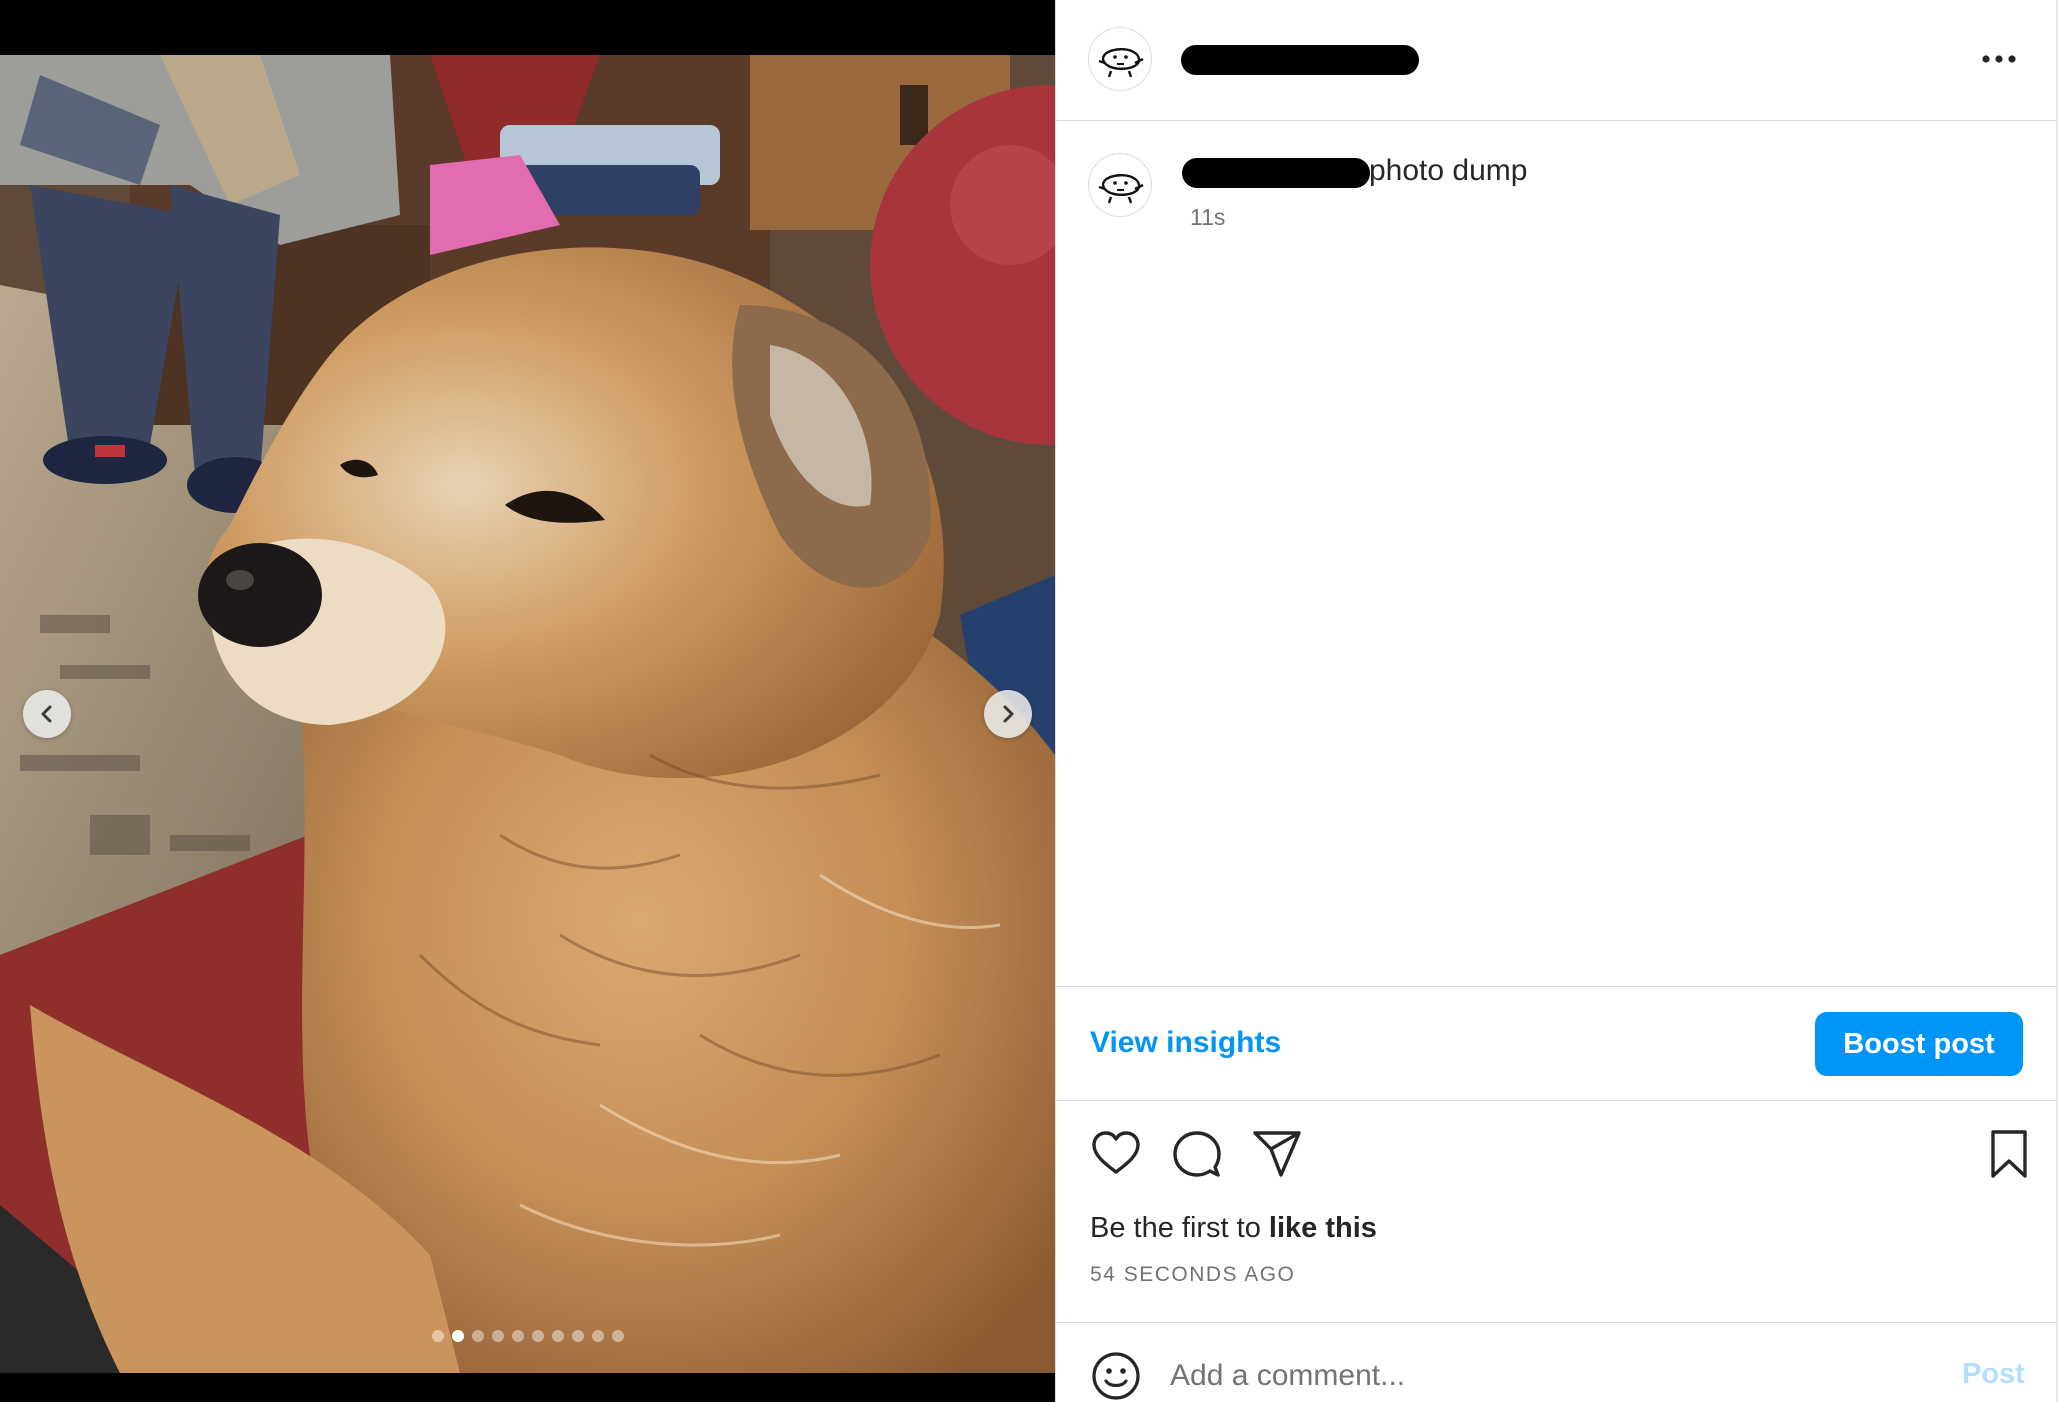 The height and width of the screenshot is (1402, 2058). I want to click on boost-post-button: Boost post, so click(1919, 1044).